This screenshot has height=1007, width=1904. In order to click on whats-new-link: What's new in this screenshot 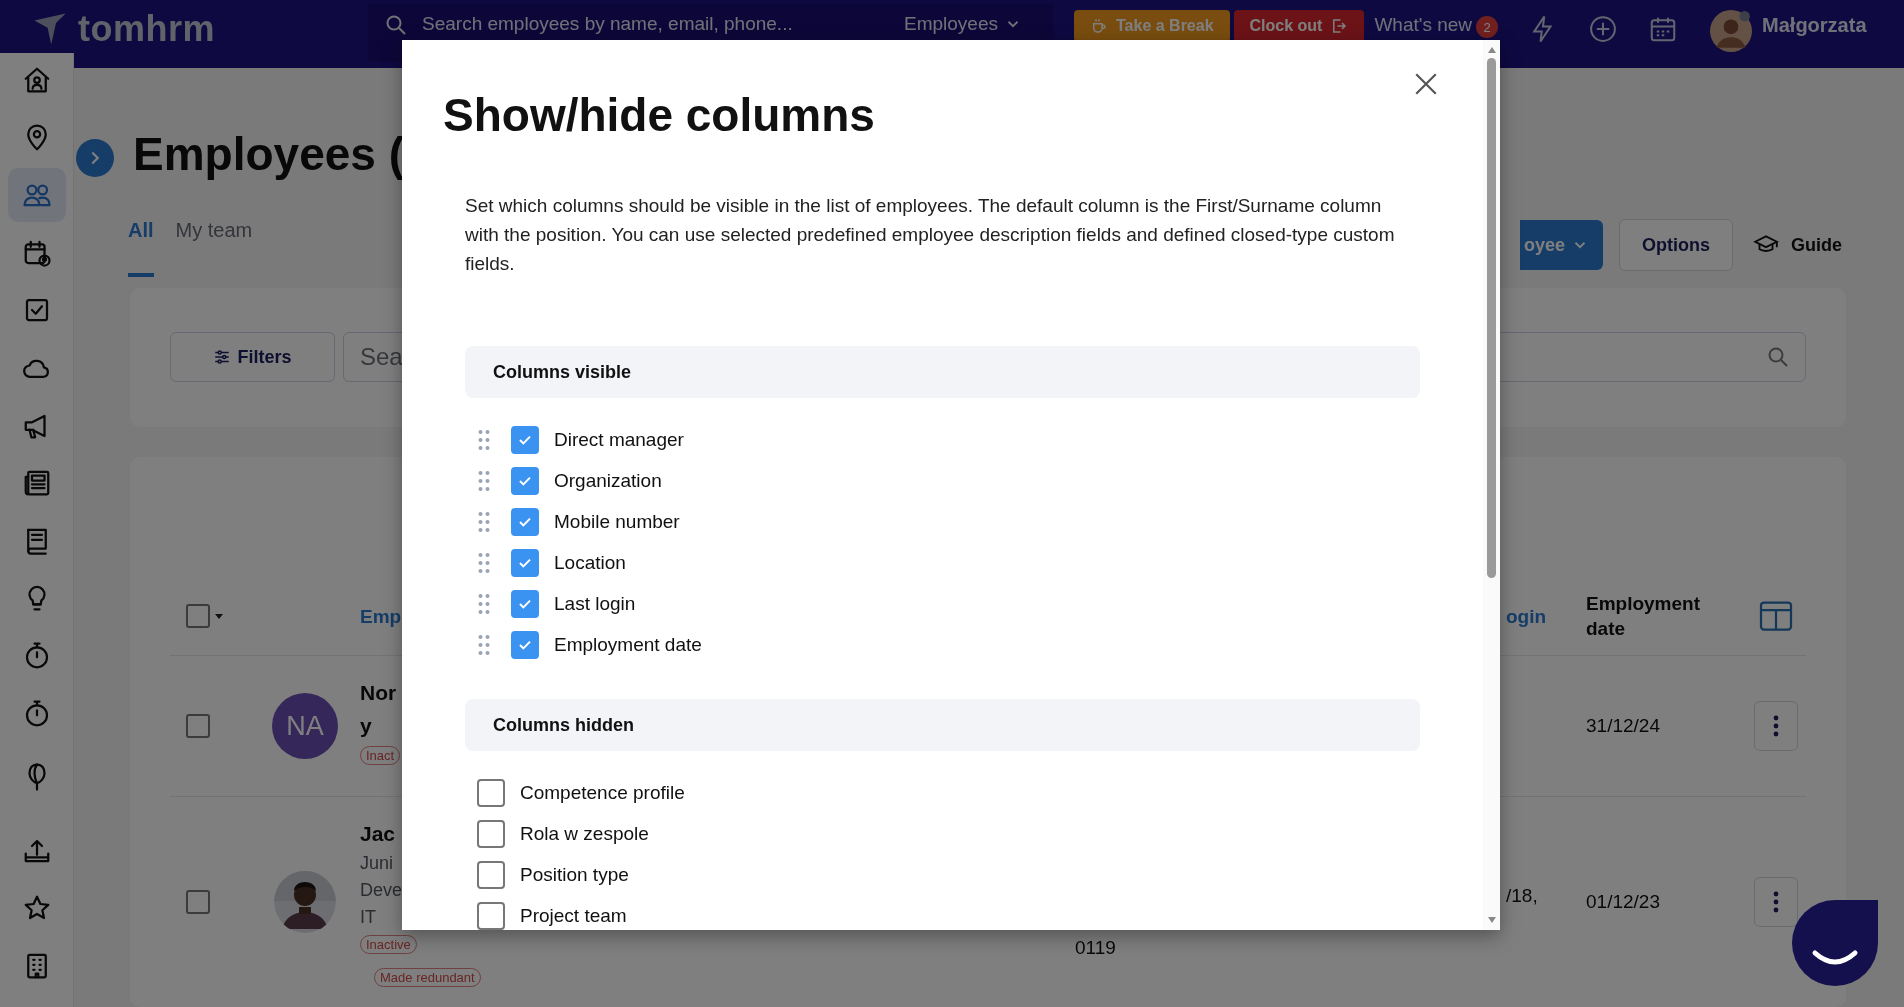, I will do `click(1423, 25)`.